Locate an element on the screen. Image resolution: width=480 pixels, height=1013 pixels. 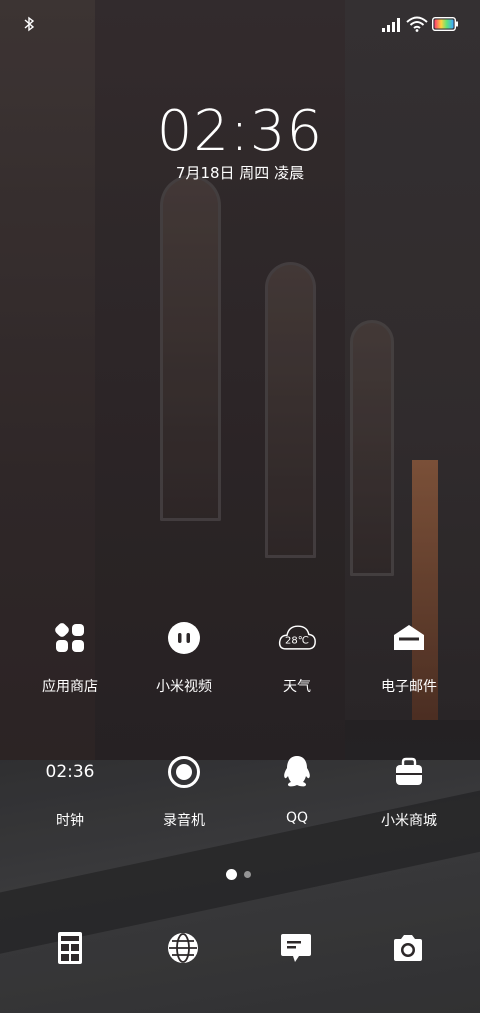
app-label: 小米商城 is located at coordinates (409, 821).